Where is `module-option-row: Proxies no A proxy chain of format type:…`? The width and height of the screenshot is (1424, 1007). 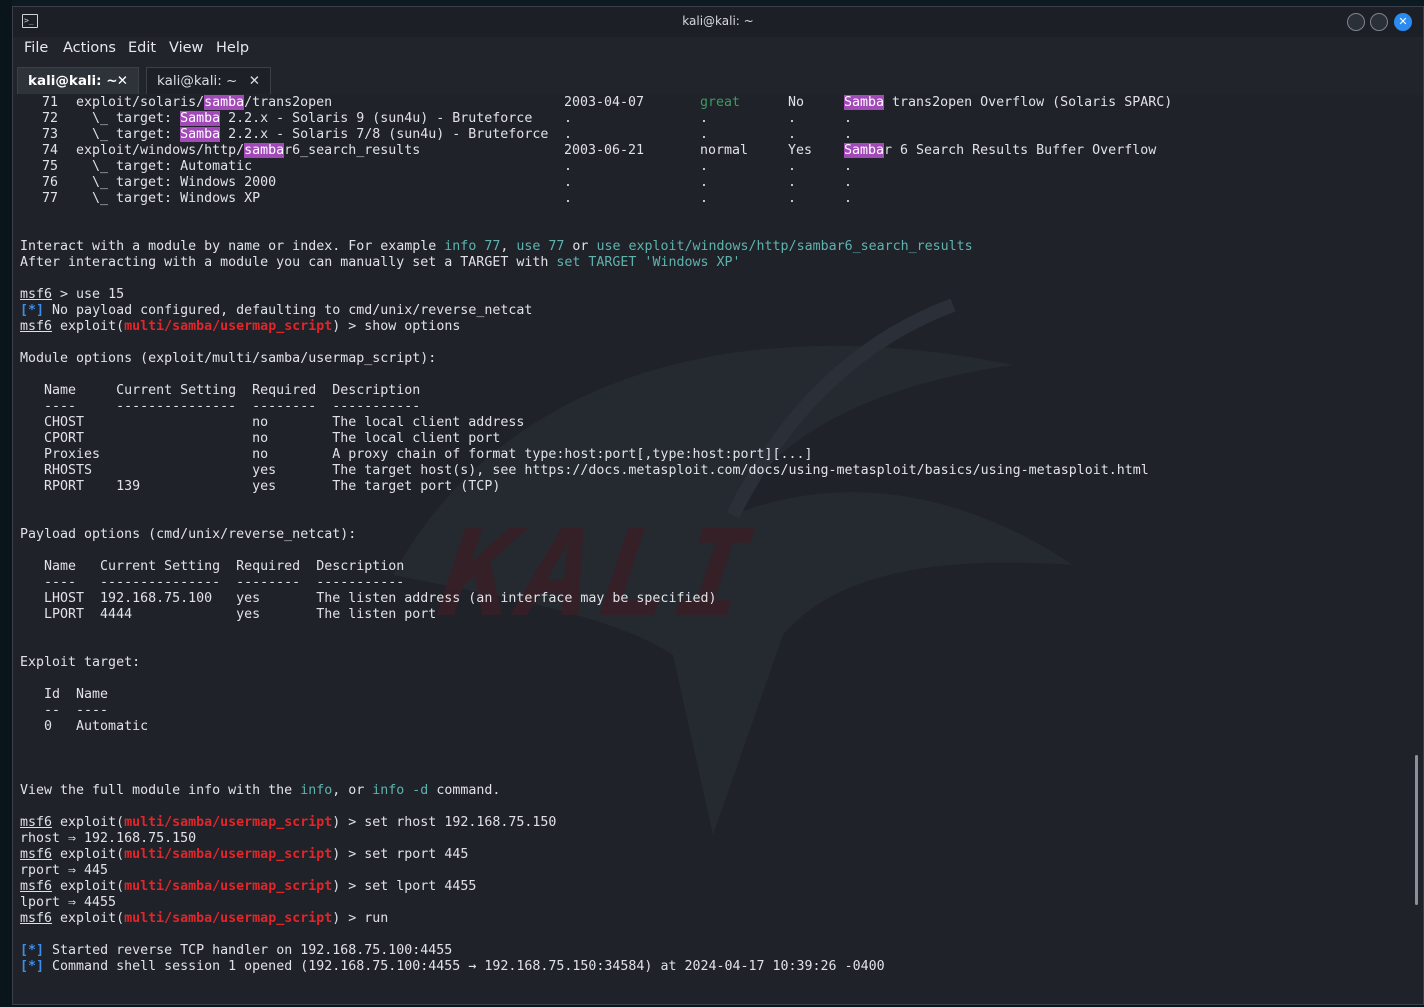
module-option-row: Proxies no A proxy chain of format type:… is located at coordinates (416, 454).